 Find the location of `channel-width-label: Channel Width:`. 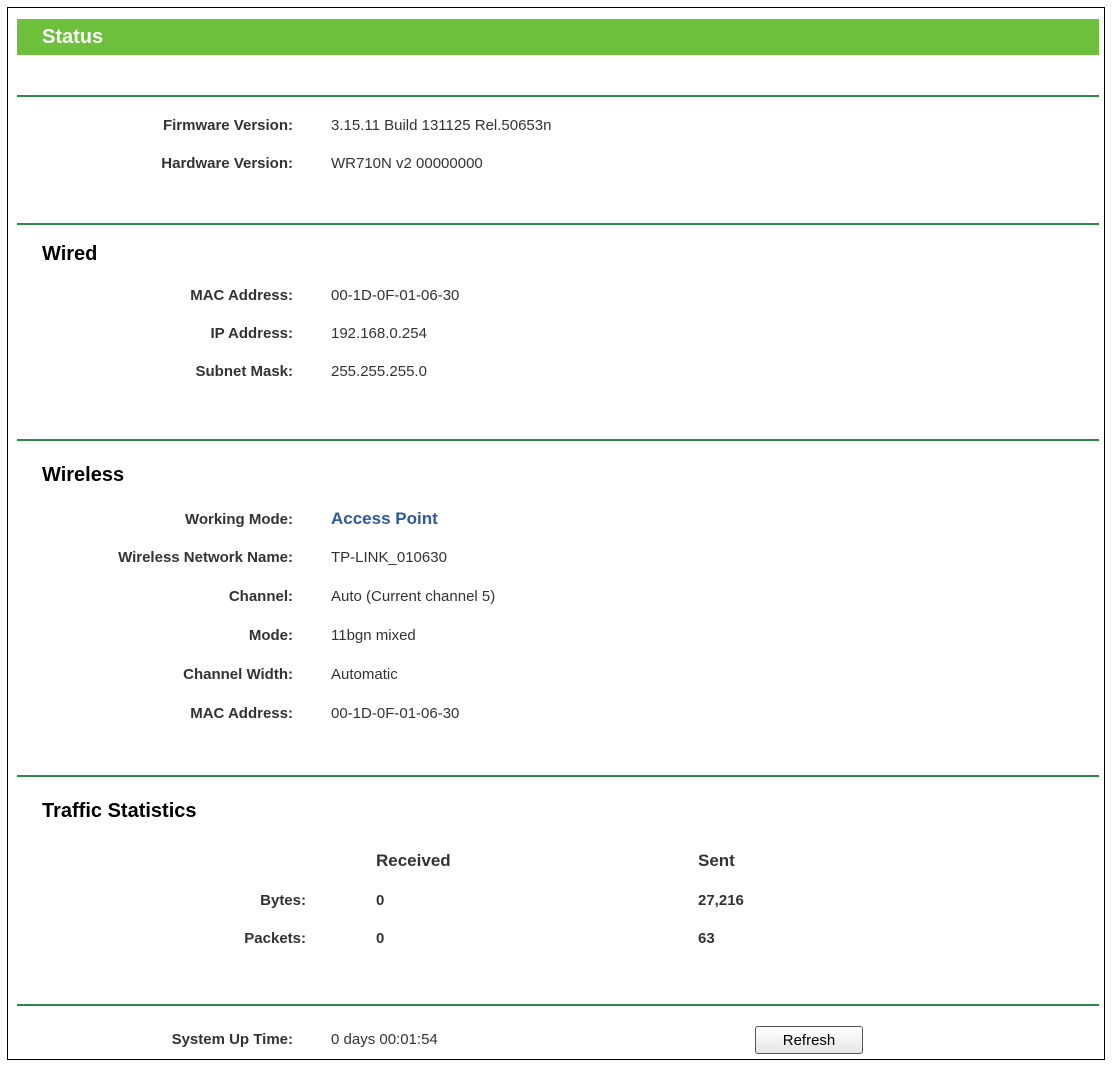

channel-width-label: Channel Width: is located at coordinates (238, 674).